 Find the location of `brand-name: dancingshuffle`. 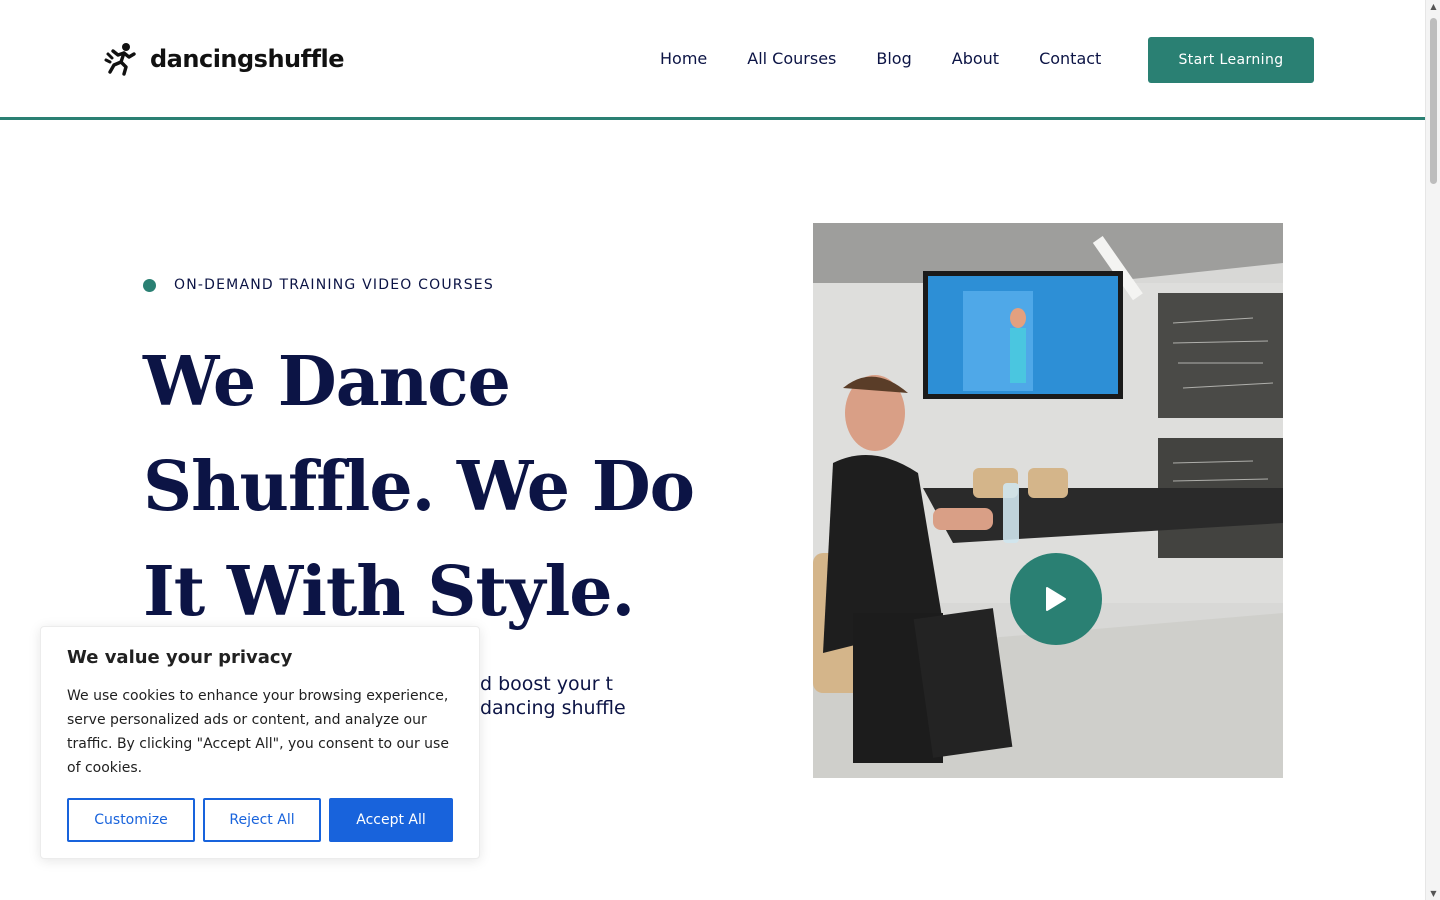

brand-name: dancingshuffle is located at coordinates (247, 59).